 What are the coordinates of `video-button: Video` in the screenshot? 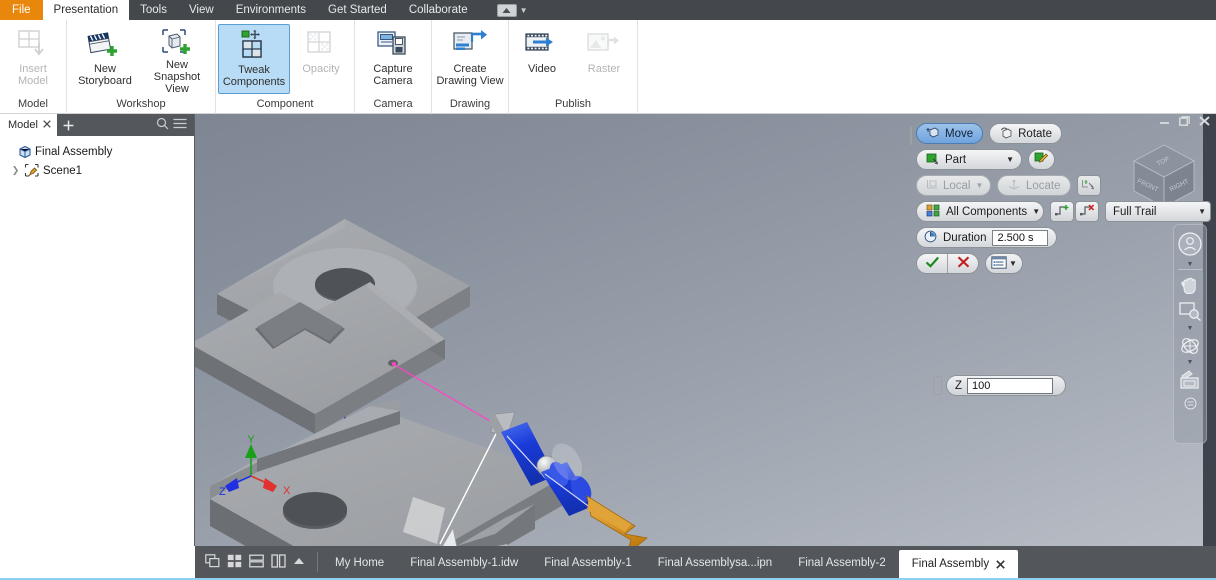 It's located at (542, 59).